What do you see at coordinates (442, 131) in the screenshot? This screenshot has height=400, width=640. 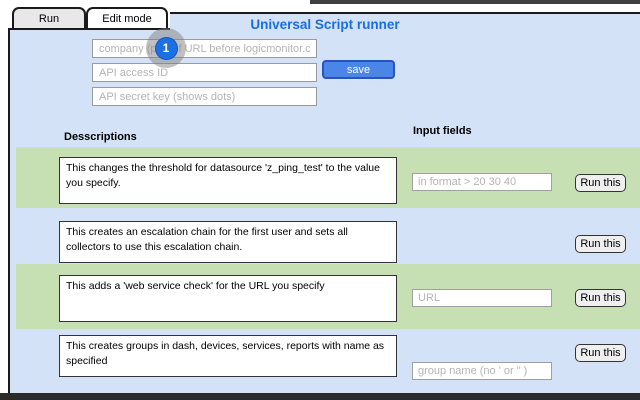 I see `input-fields-header: Input fields` at bounding box center [442, 131].